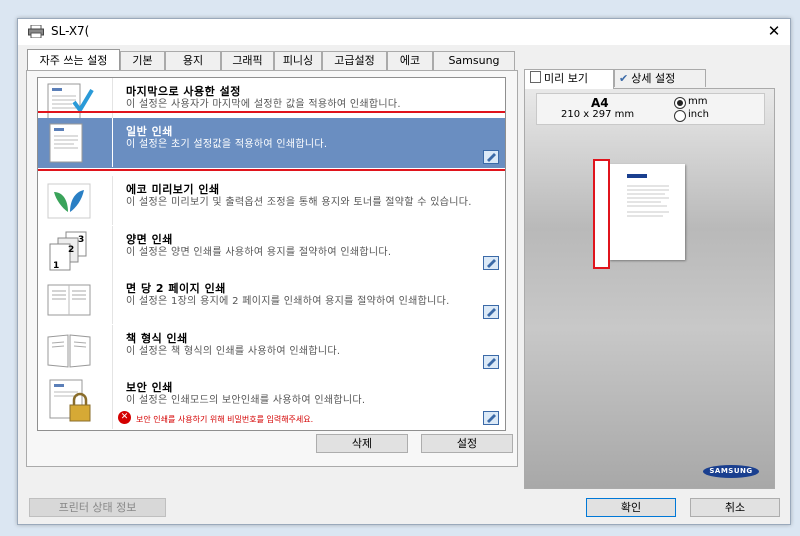 The height and width of the screenshot is (536, 800). I want to click on svg-text: 1, so click(56, 266).